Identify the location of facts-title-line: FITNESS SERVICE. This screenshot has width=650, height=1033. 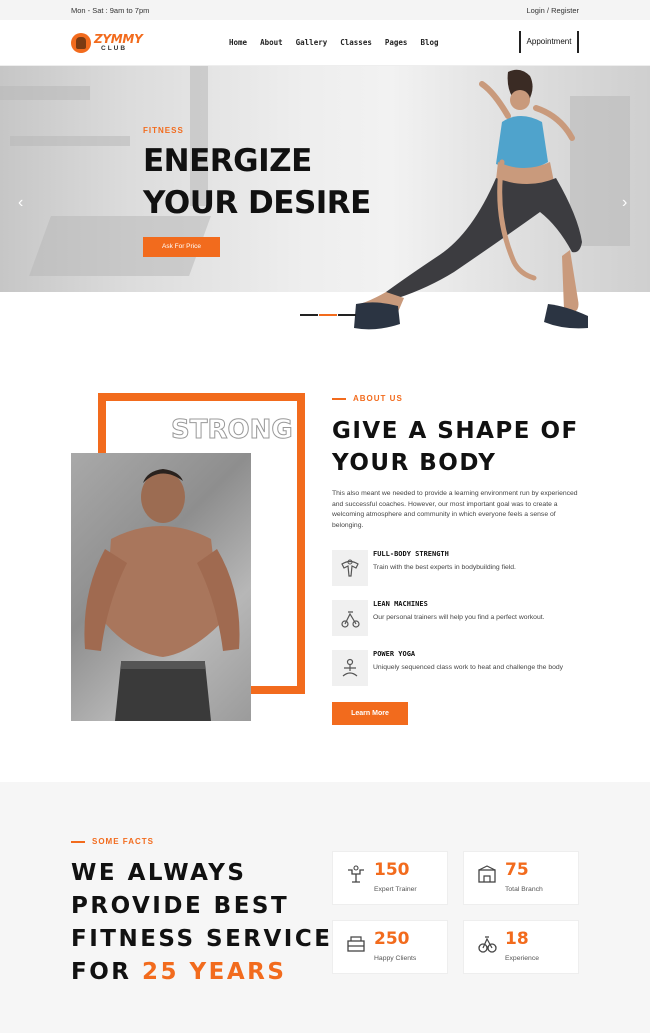
(202, 939).